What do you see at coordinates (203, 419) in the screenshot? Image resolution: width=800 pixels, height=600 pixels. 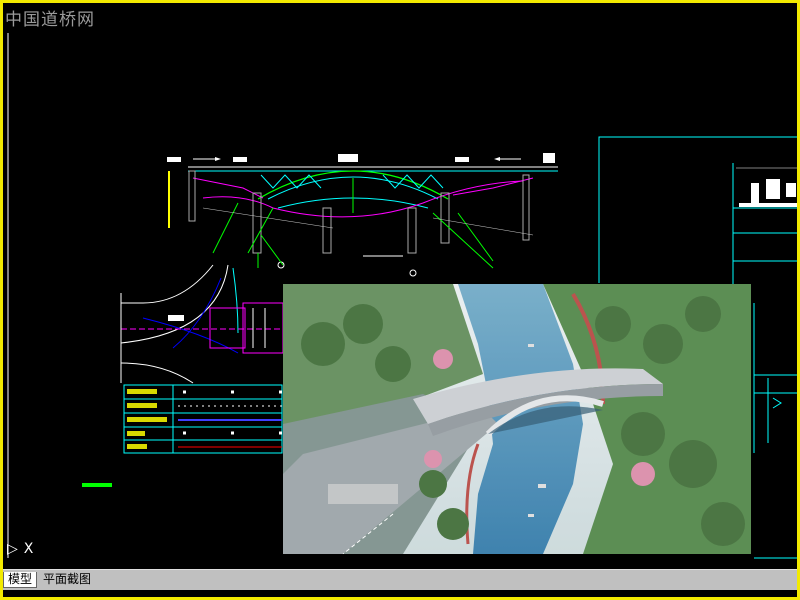 I see `legend-table` at bounding box center [203, 419].